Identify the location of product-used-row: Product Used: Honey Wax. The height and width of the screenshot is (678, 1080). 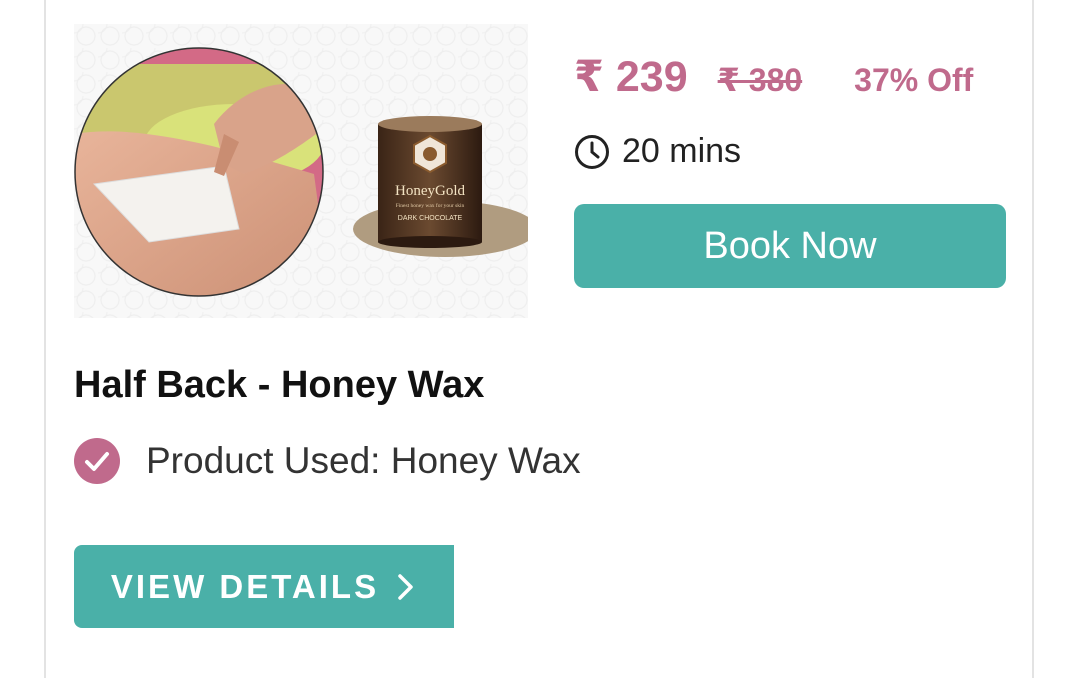
(327, 461).